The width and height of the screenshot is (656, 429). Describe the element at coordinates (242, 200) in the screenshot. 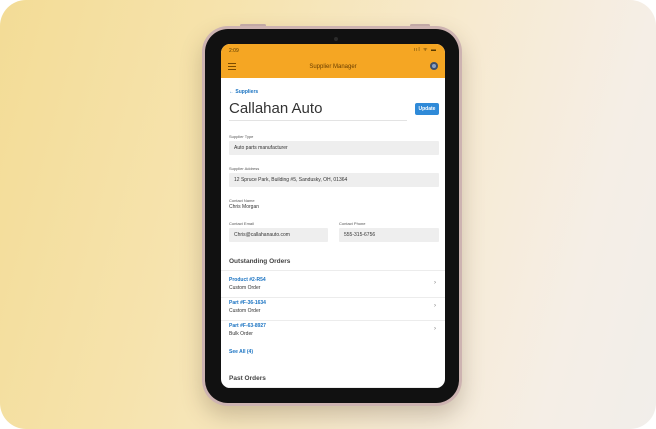

I see `contact-name-label: Contact Name` at that location.